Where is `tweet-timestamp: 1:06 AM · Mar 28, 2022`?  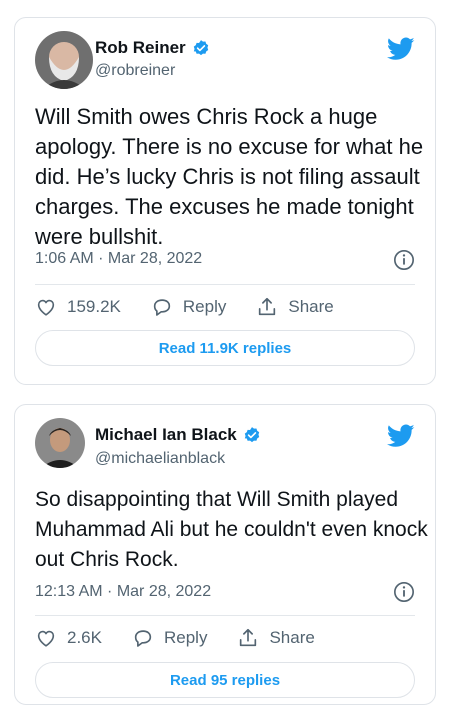 tweet-timestamp: 1:06 AM · Mar 28, 2022 is located at coordinates (118, 259).